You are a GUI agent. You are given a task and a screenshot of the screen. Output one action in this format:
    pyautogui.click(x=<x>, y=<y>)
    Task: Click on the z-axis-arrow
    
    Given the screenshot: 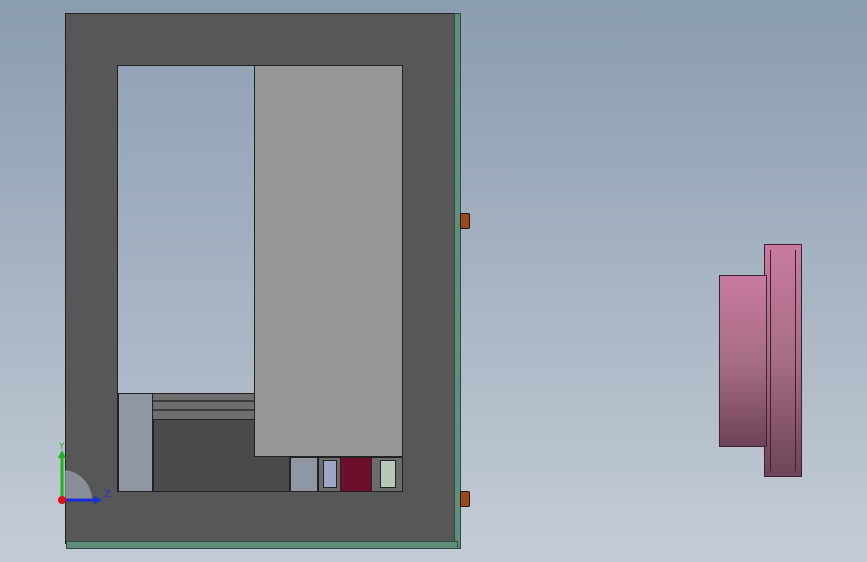 What is the action you would take?
    pyautogui.click(x=98, y=500)
    